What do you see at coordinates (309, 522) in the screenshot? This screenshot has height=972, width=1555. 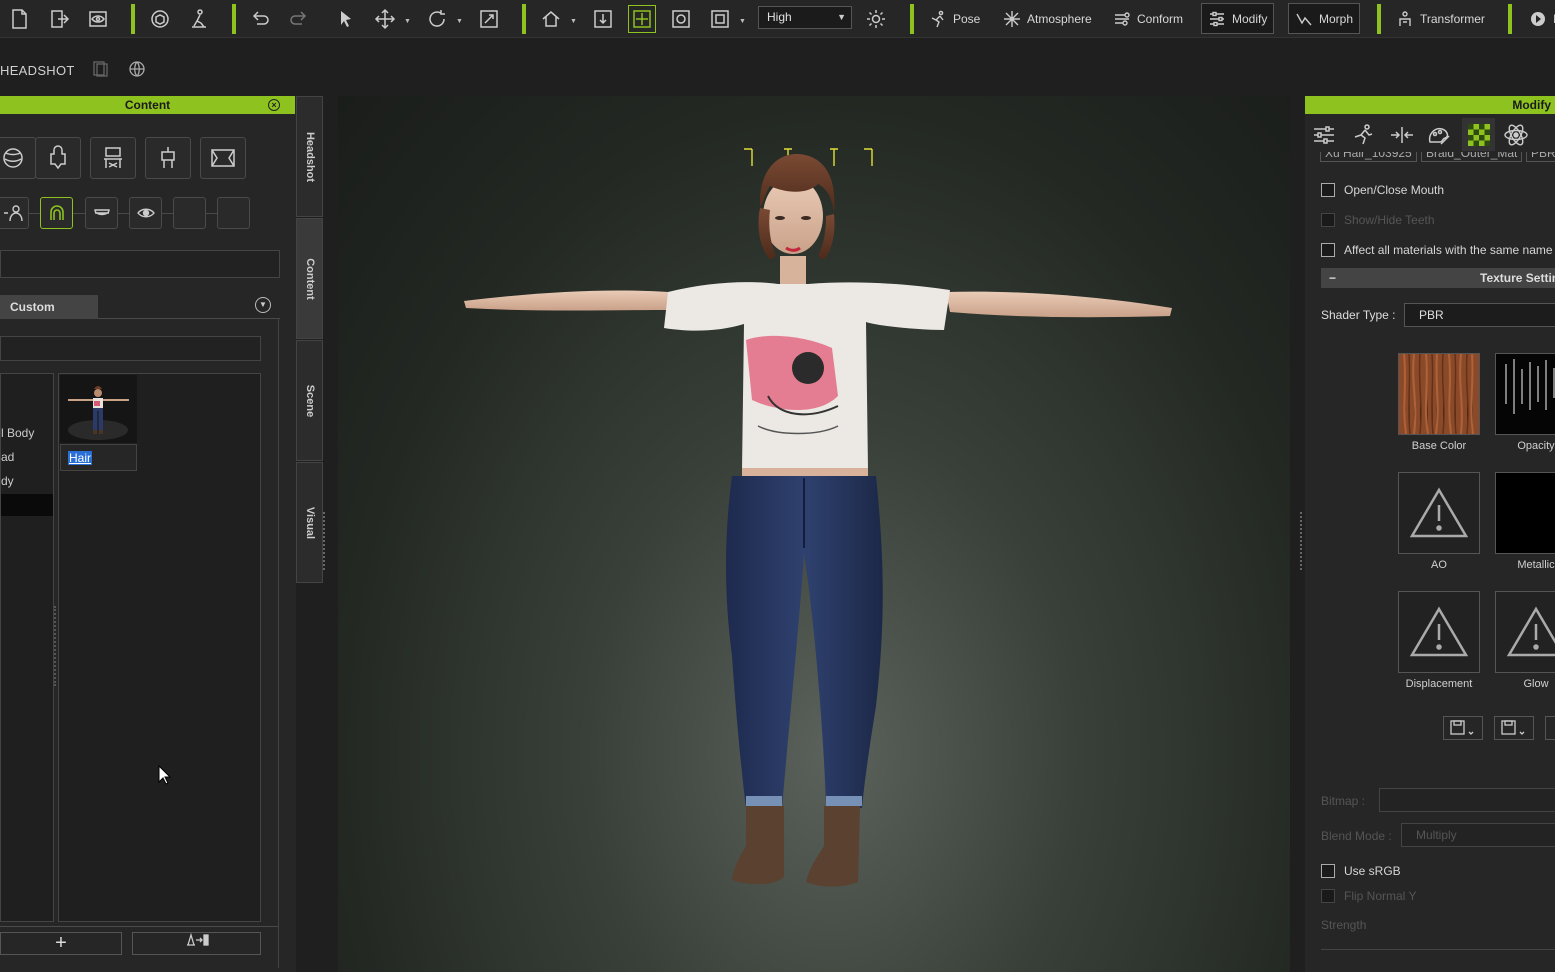 I see `tab-visual: Visual` at bounding box center [309, 522].